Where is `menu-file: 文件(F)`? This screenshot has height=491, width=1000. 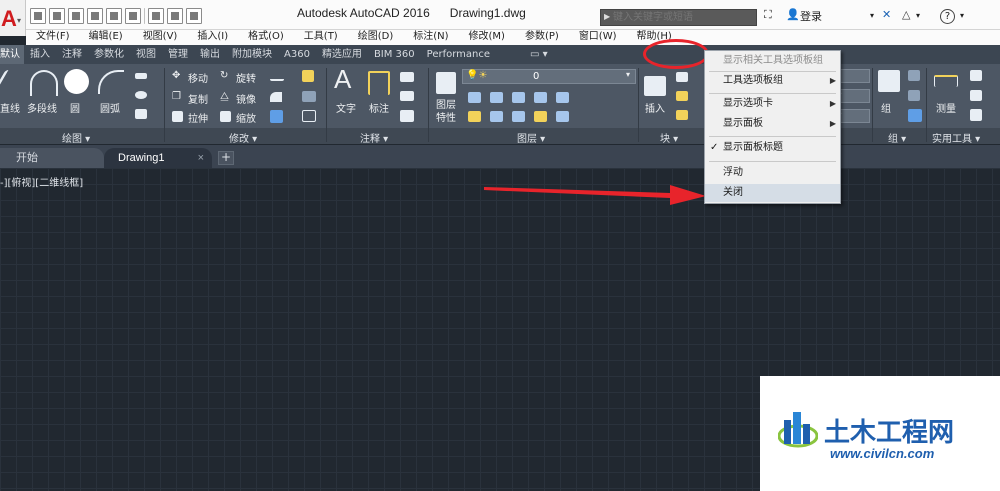 menu-file: 文件(F) is located at coordinates (53, 37).